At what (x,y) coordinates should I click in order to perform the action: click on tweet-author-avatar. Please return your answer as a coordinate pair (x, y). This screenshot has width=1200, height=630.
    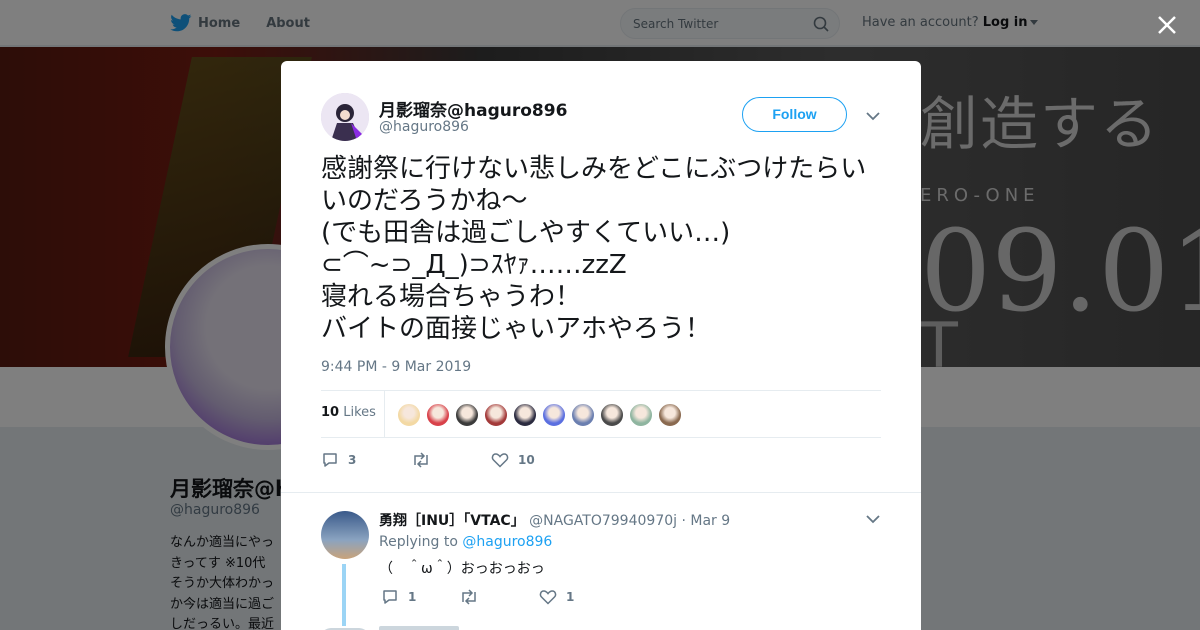
    Looking at the image, I should click on (345, 117).